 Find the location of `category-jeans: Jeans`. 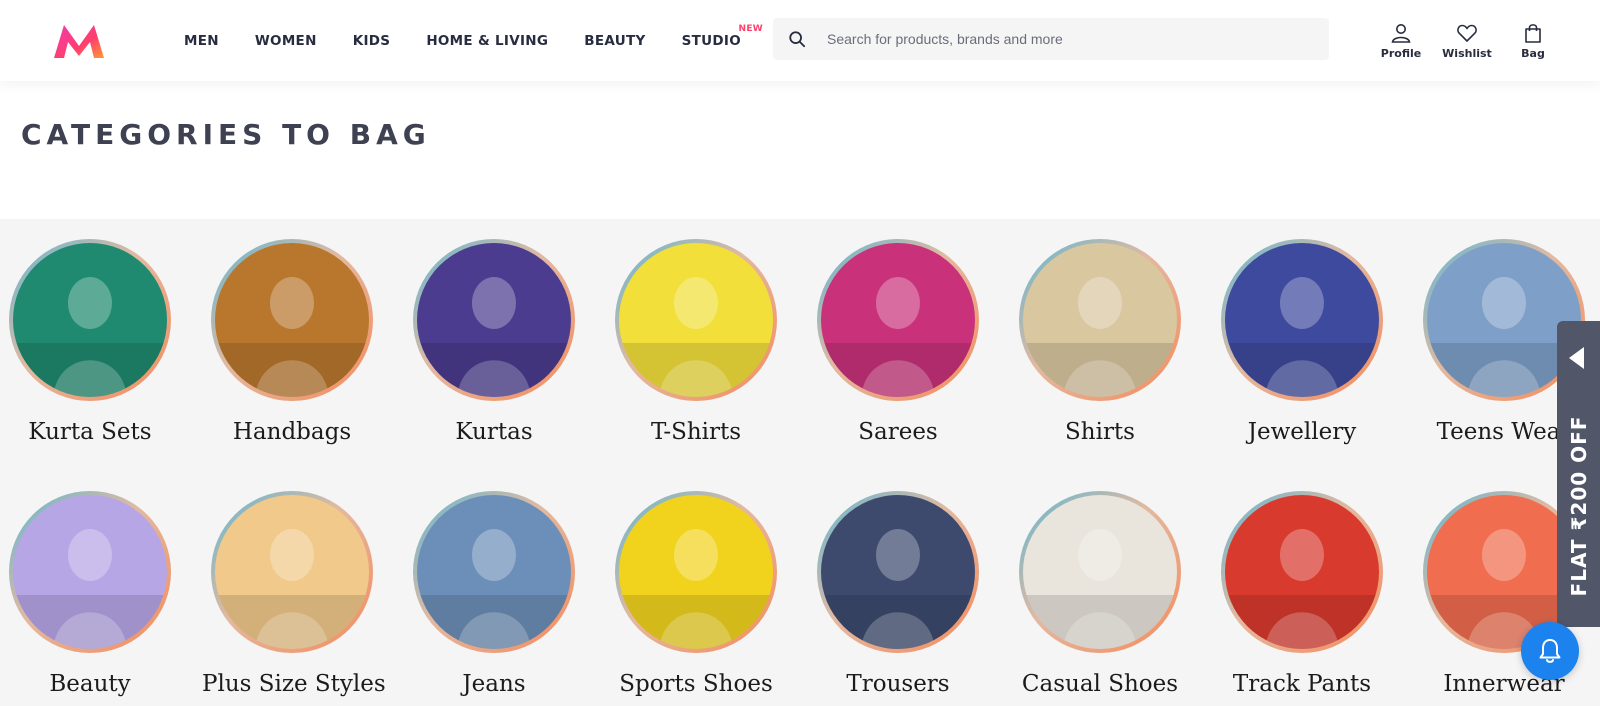

category-jeans: Jeans is located at coordinates (494, 588).